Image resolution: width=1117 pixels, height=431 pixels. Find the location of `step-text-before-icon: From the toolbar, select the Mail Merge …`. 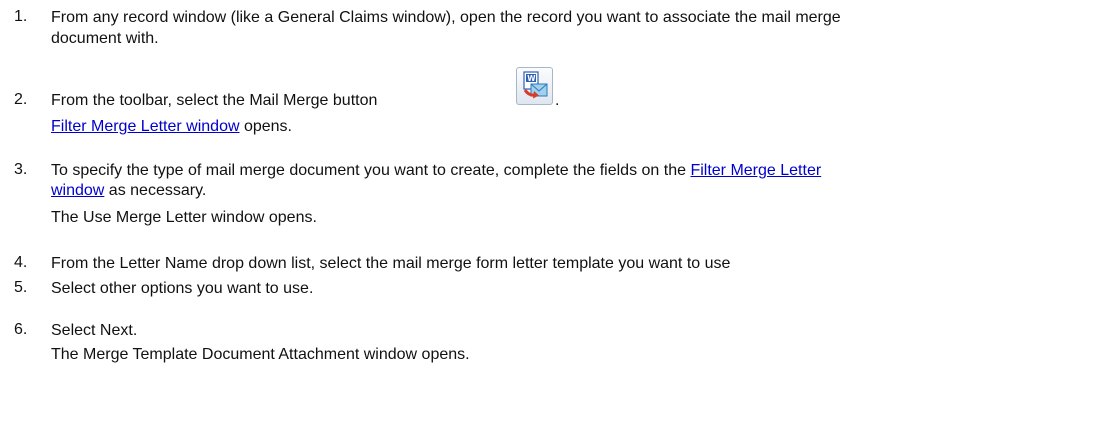

step-text-before-icon: From the toolbar, select the Mail Merge … is located at coordinates (214, 100).